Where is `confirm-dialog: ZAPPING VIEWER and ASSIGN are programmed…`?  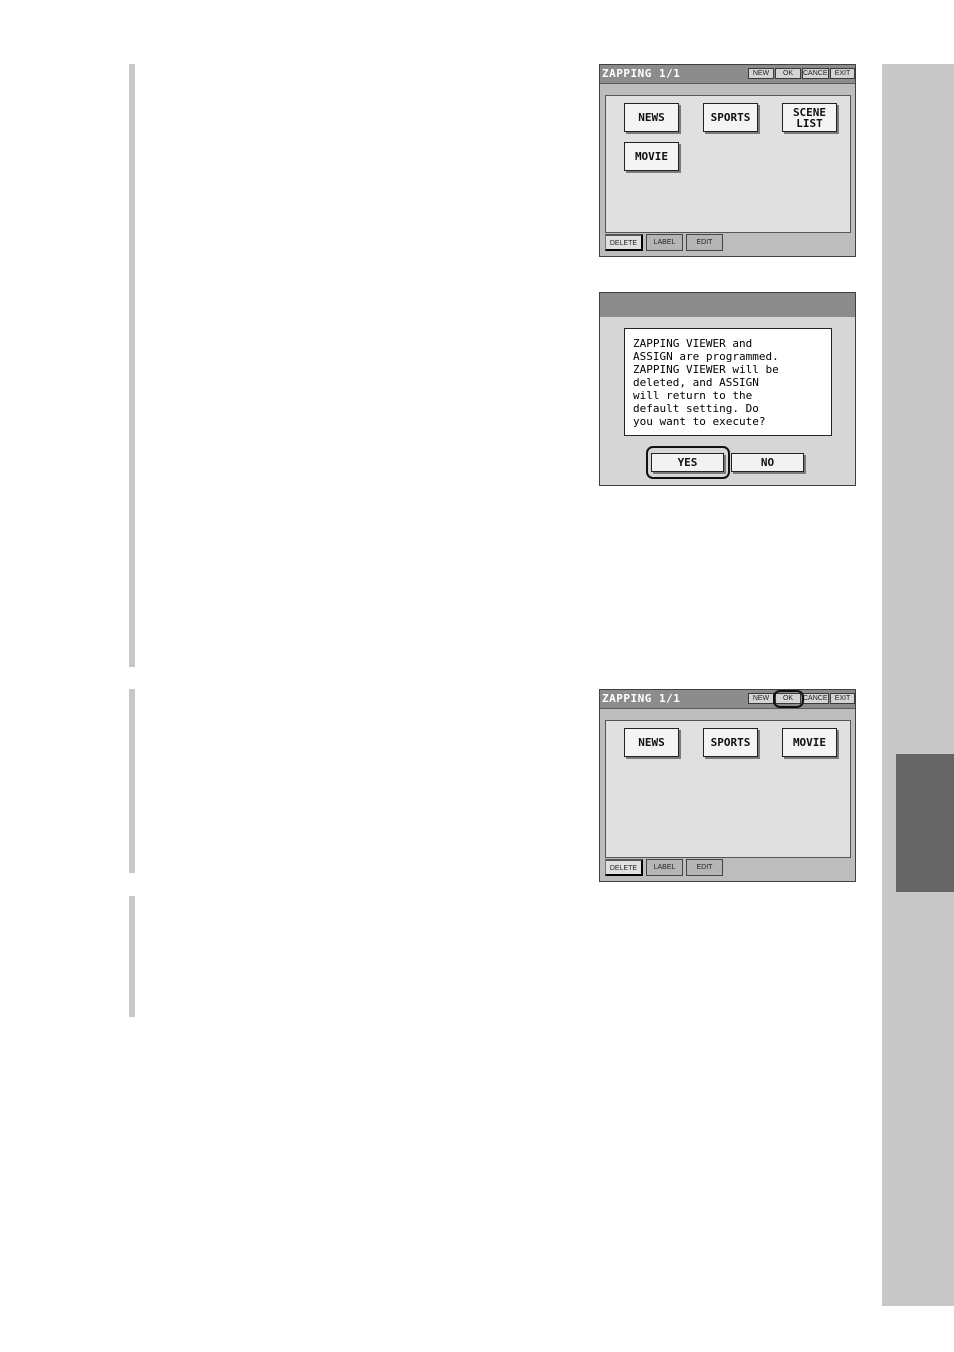
confirm-dialog: ZAPPING VIEWER and ASSIGN are programmed… is located at coordinates (727, 389).